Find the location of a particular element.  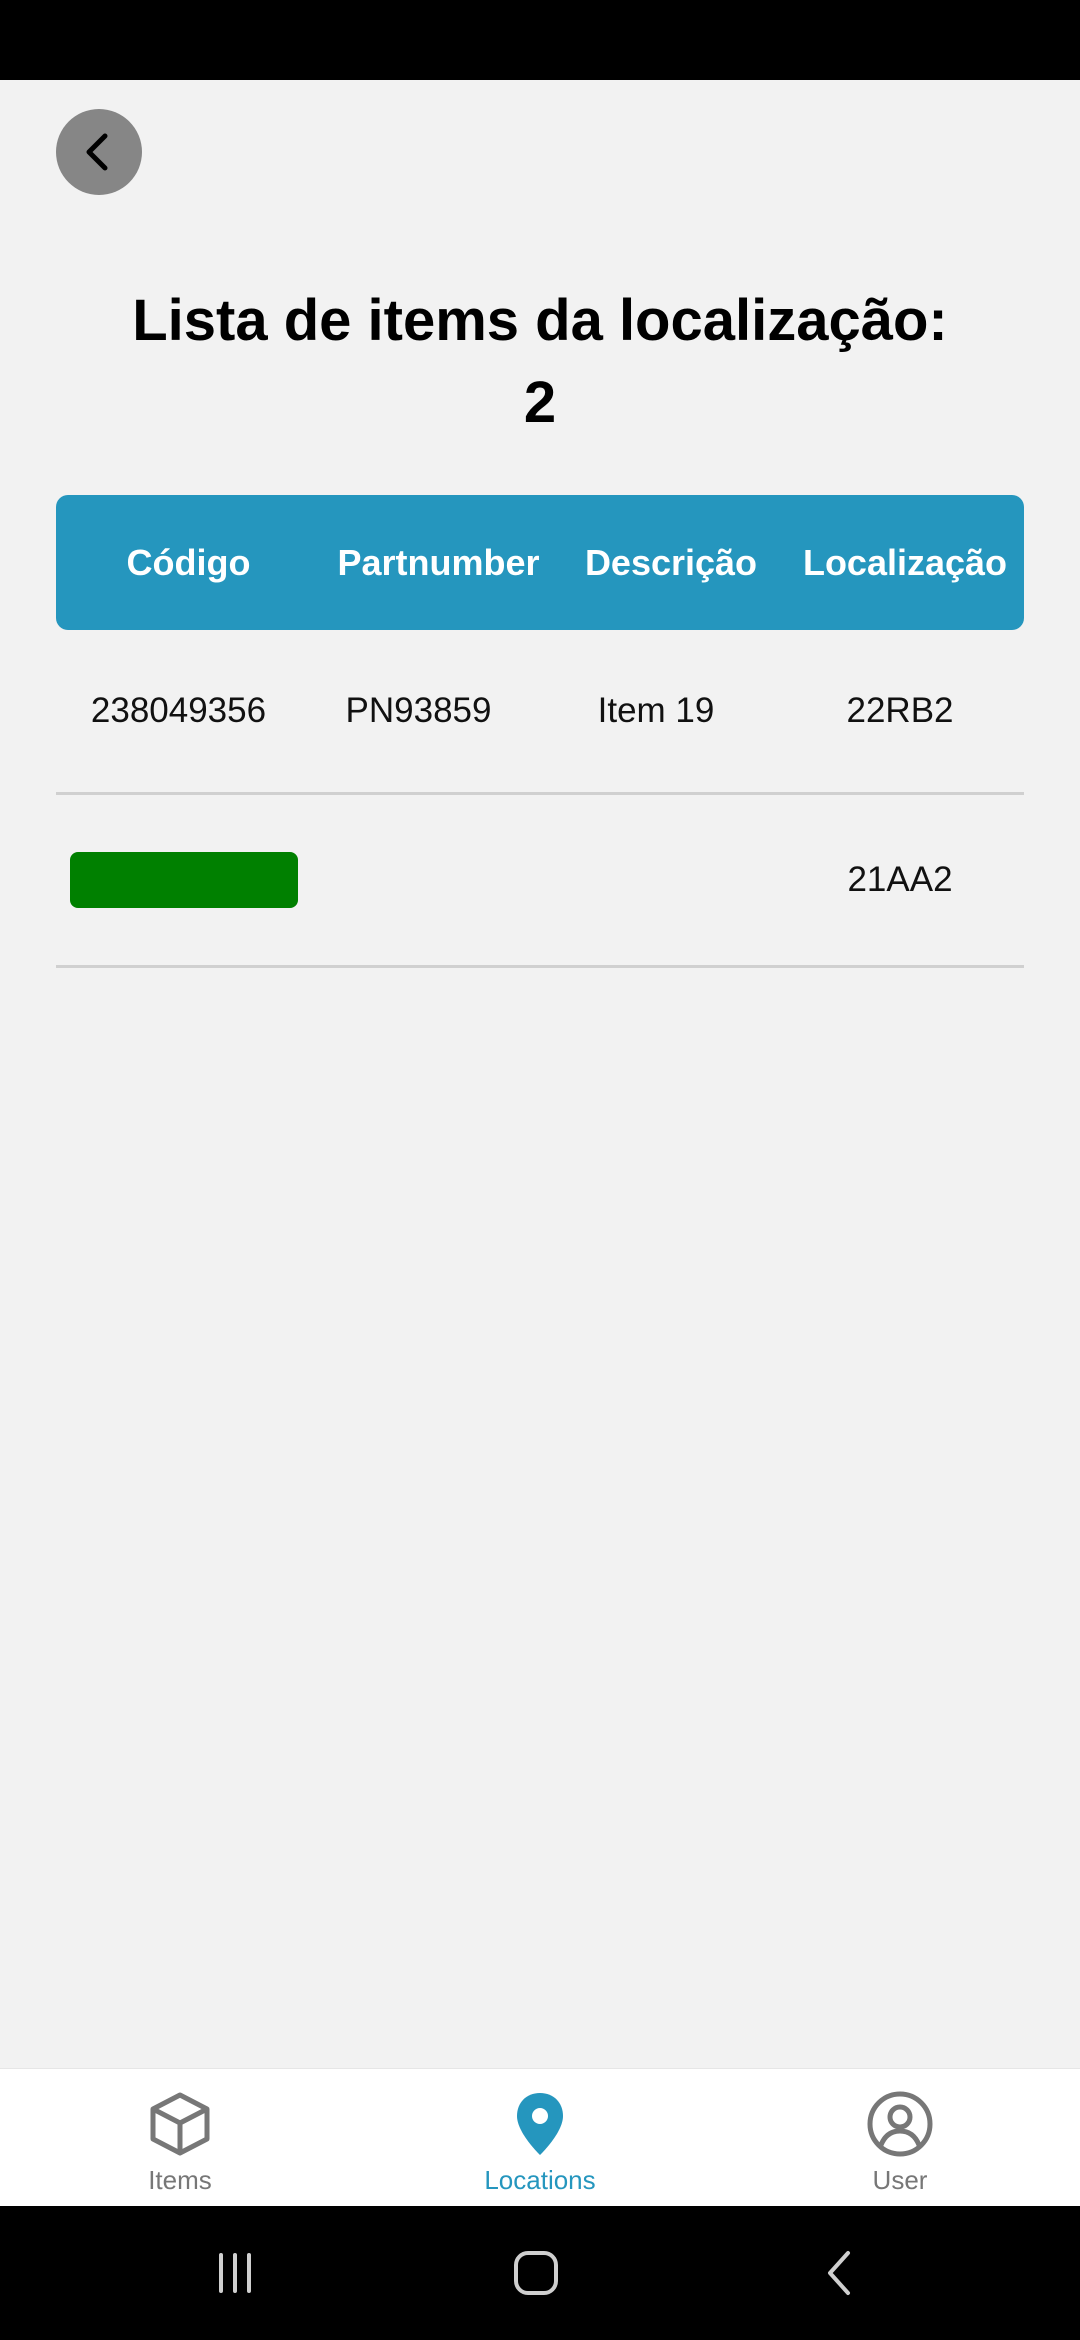

header-localizacao: Localização is located at coordinates (905, 562).